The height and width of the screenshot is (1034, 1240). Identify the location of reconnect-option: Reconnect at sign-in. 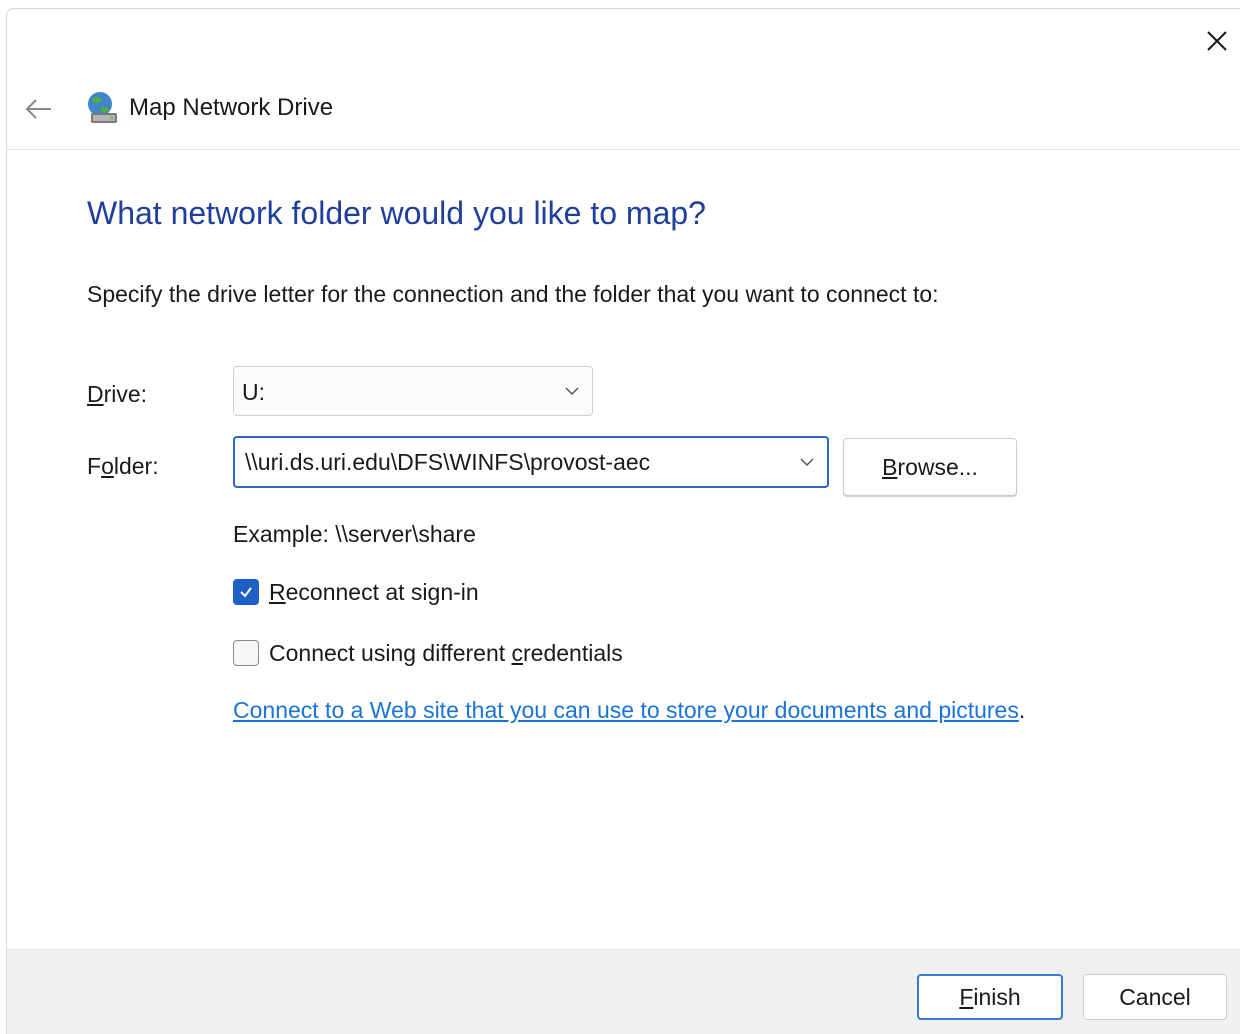
(356, 592).